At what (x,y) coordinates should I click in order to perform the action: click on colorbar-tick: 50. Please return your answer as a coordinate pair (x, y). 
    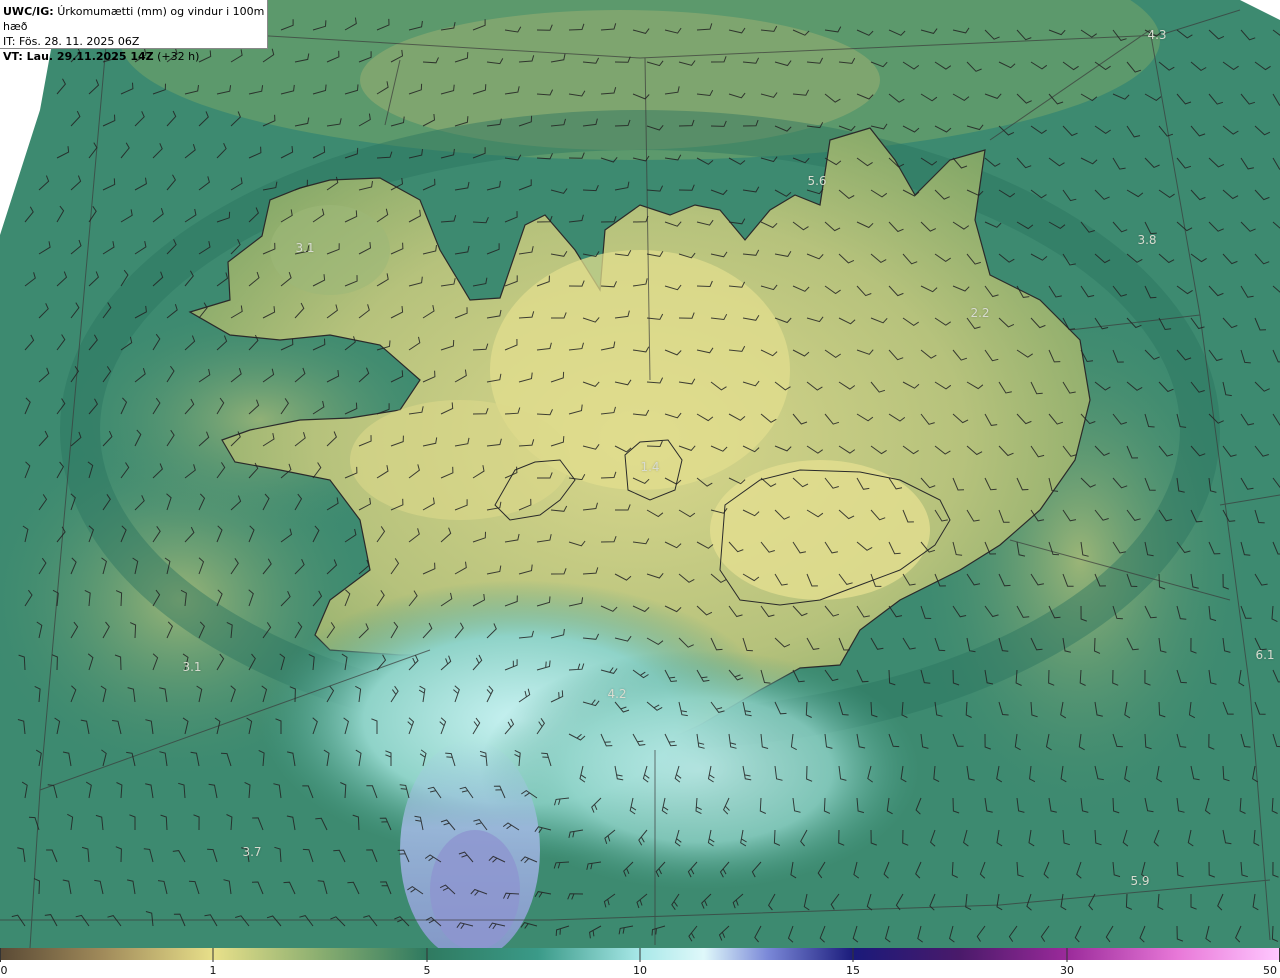
    Looking at the image, I should click on (1270, 970).